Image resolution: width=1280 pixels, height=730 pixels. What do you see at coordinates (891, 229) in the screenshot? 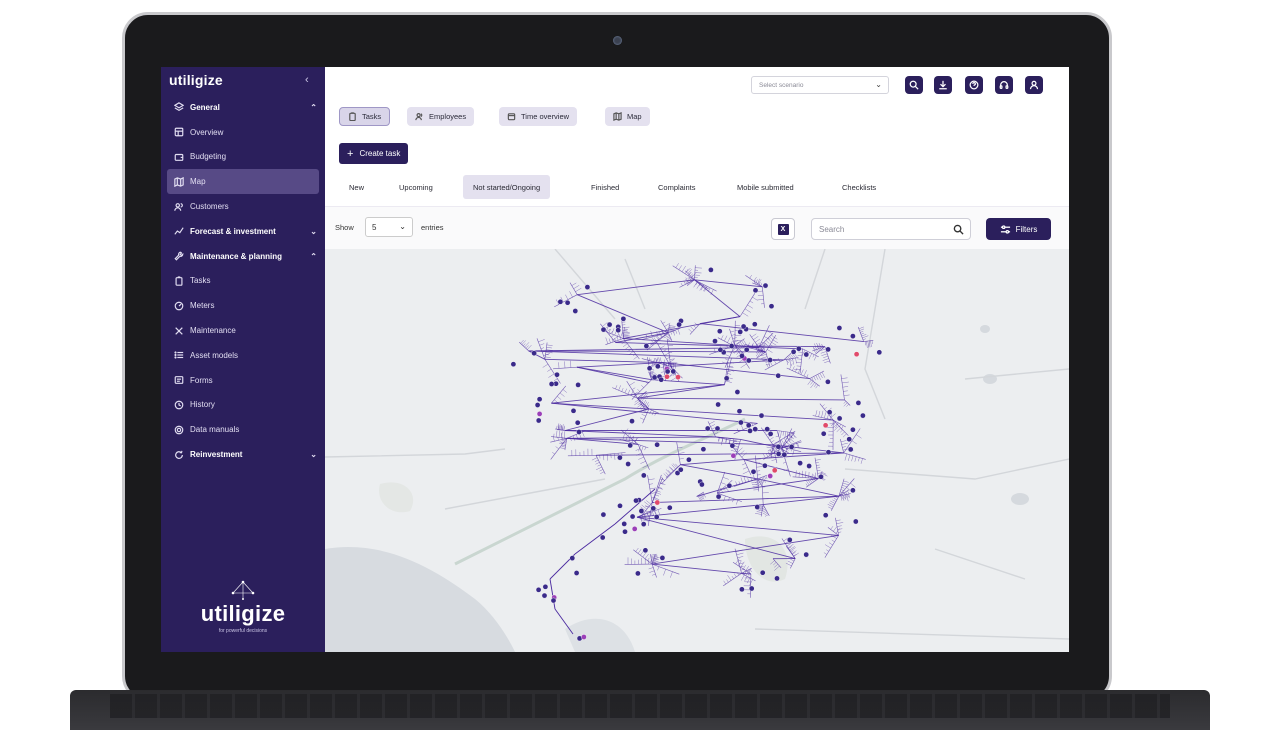
I see `search-input: Search` at bounding box center [891, 229].